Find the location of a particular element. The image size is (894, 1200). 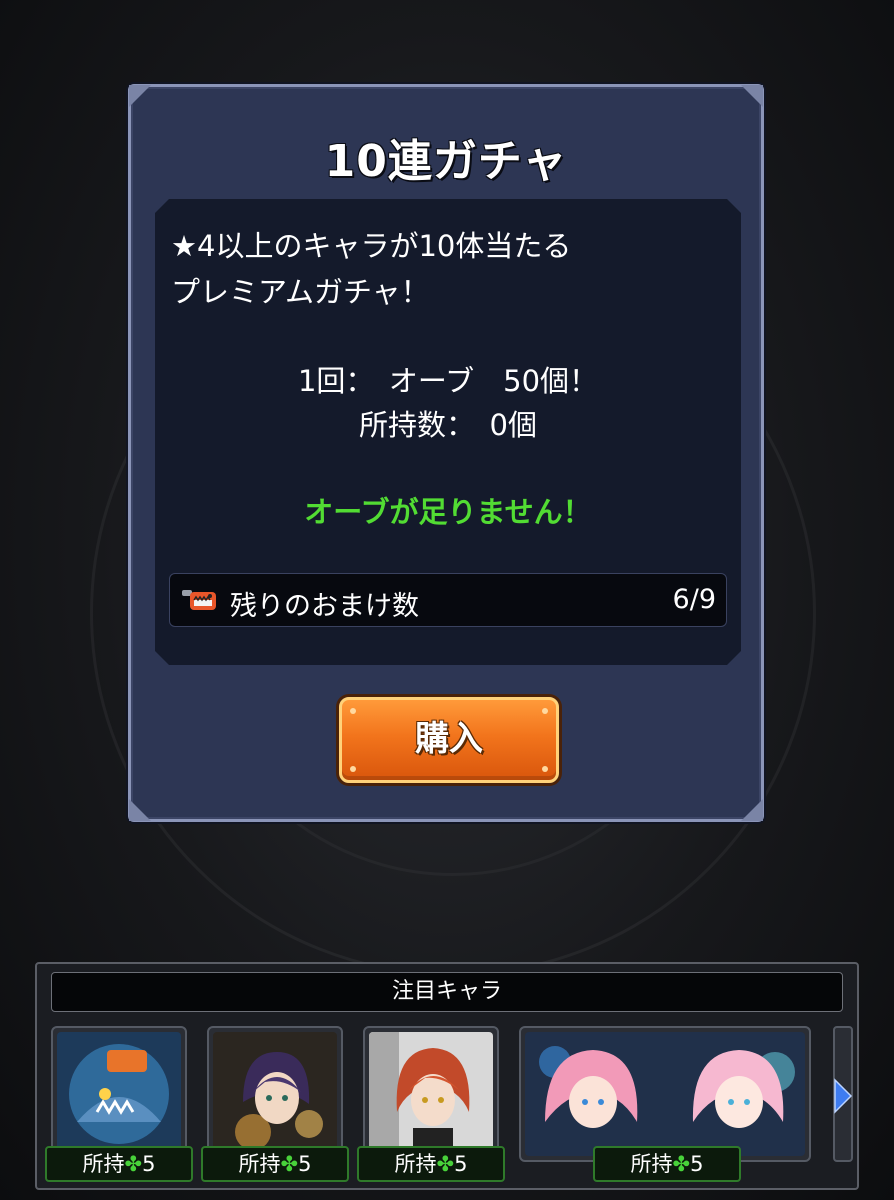

dialog-title: 10連ガチャ is located at coordinates (446, 161).